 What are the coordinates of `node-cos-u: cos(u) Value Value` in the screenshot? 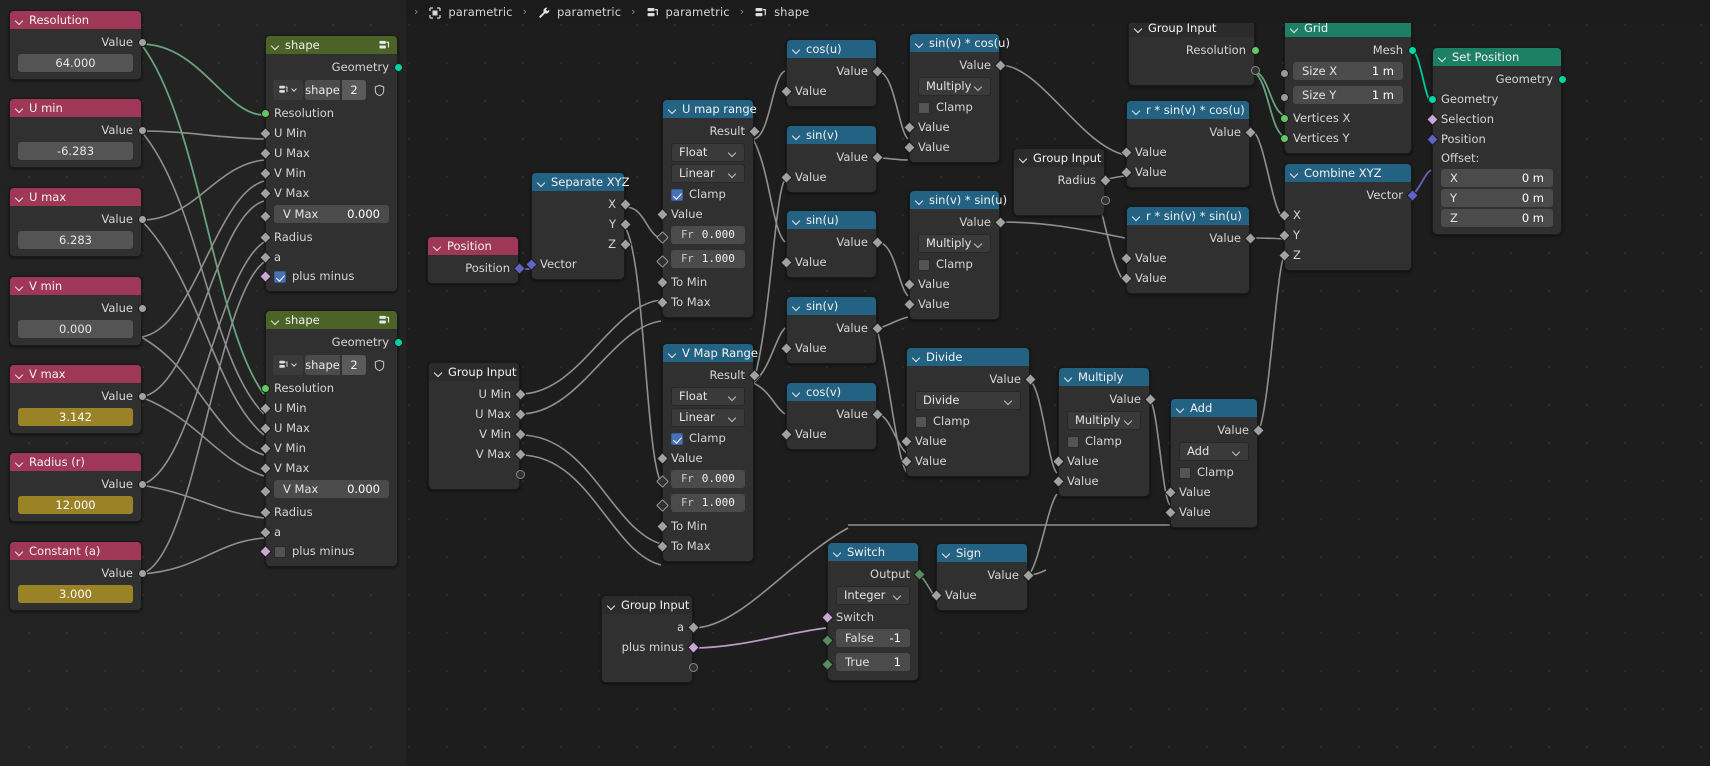 It's located at (831, 73).